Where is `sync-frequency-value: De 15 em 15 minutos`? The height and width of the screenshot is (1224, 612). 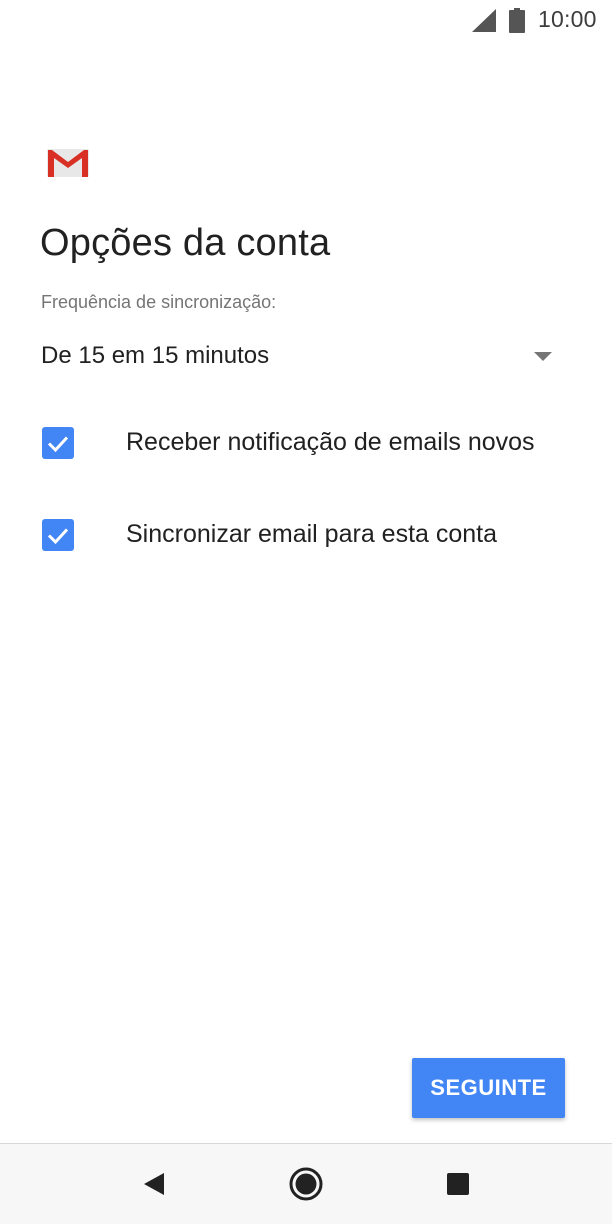 sync-frequency-value: De 15 em 15 minutos is located at coordinates (155, 355).